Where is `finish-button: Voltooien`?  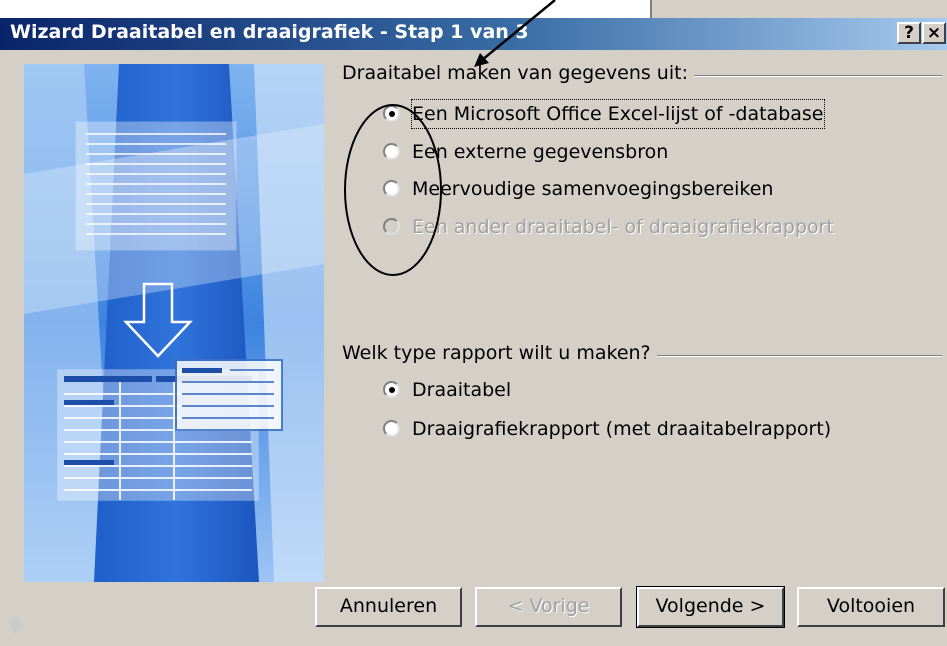
finish-button: Voltooien is located at coordinates (871, 607).